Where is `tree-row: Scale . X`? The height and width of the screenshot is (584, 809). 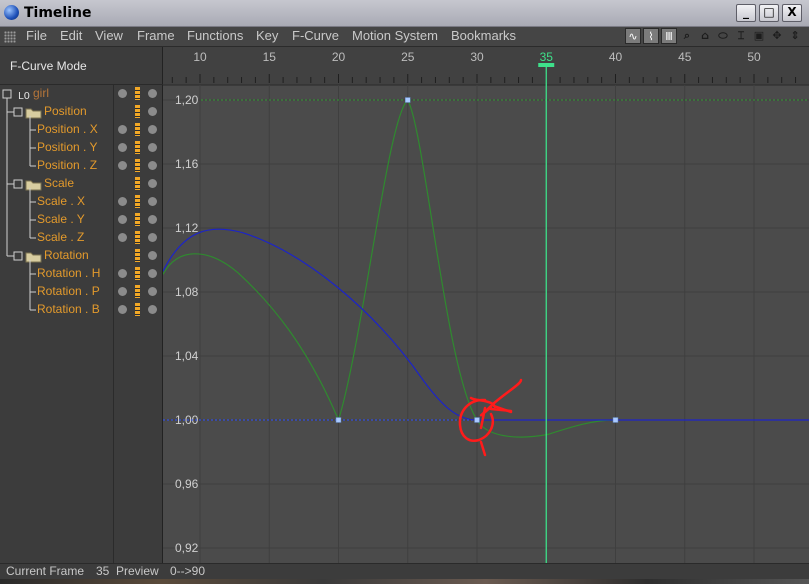
tree-row: Scale . X is located at coordinates (81, 202).